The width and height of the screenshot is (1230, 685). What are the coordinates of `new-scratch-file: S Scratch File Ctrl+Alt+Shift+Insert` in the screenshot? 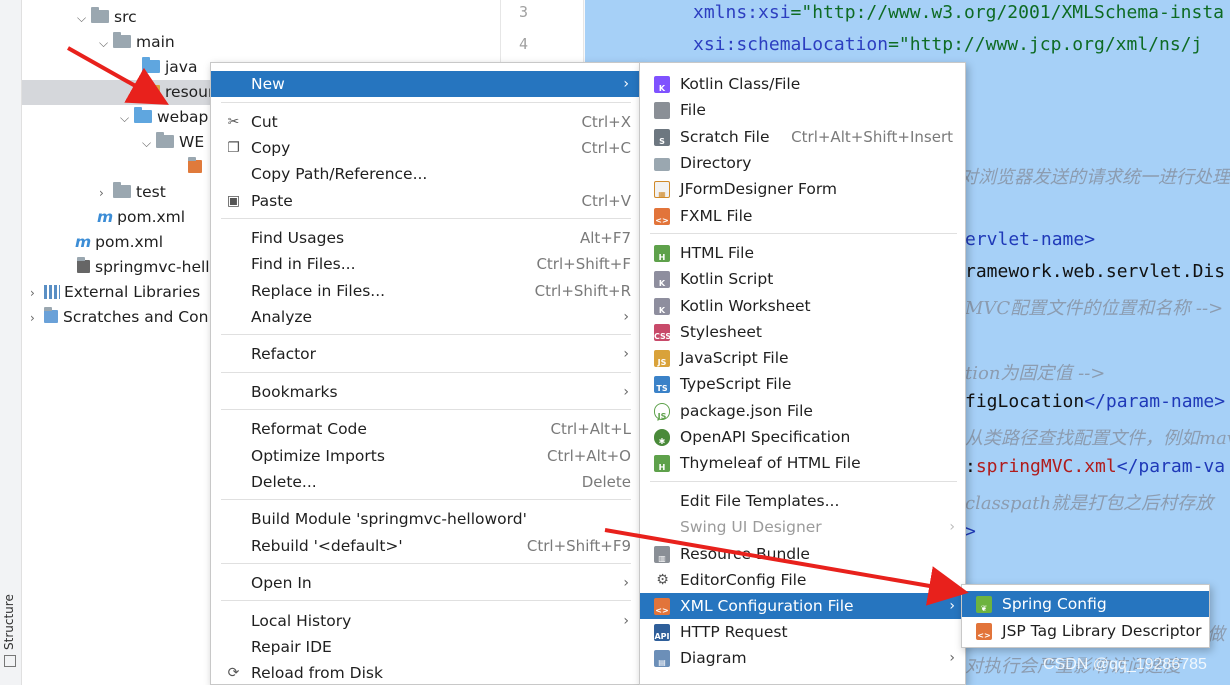 It's located at (802, 137).